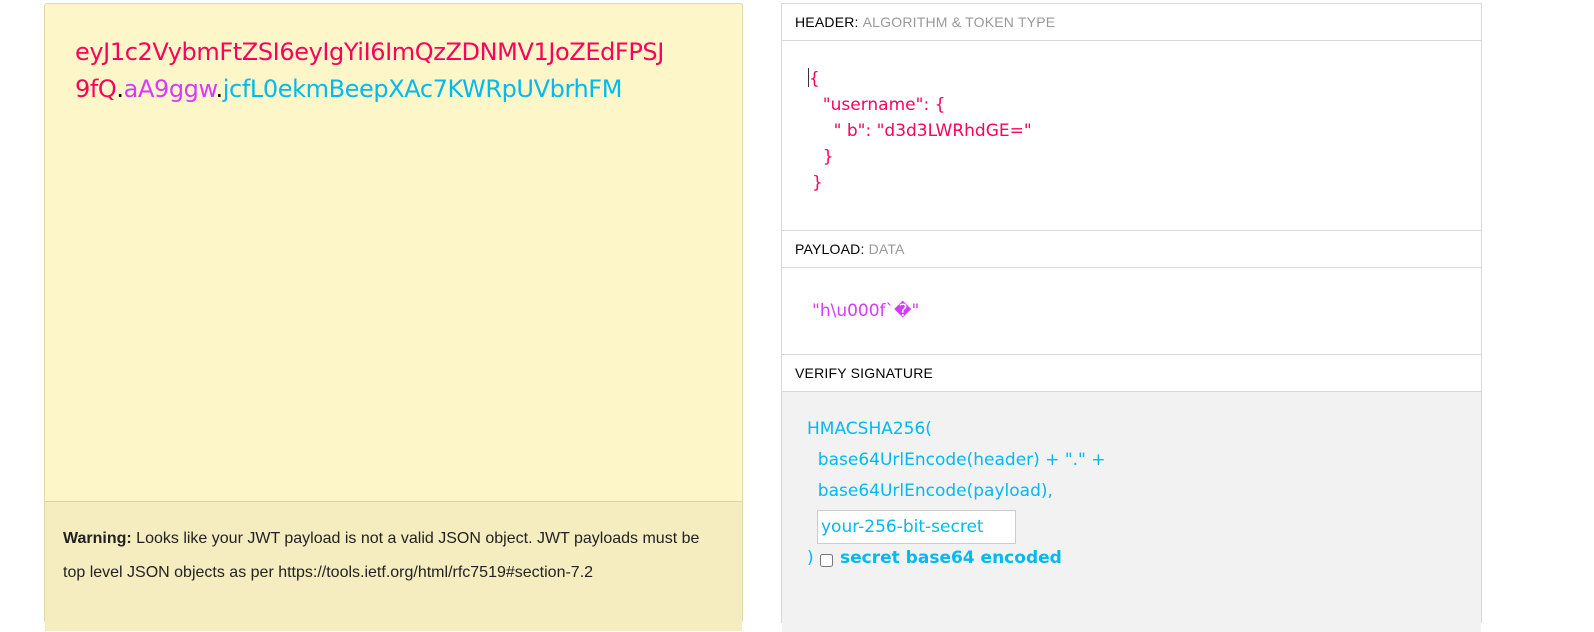 The image size is (1594, 632). I want to click on payload-section-title: PAYLOAD: DATA, so click(1131, 249).